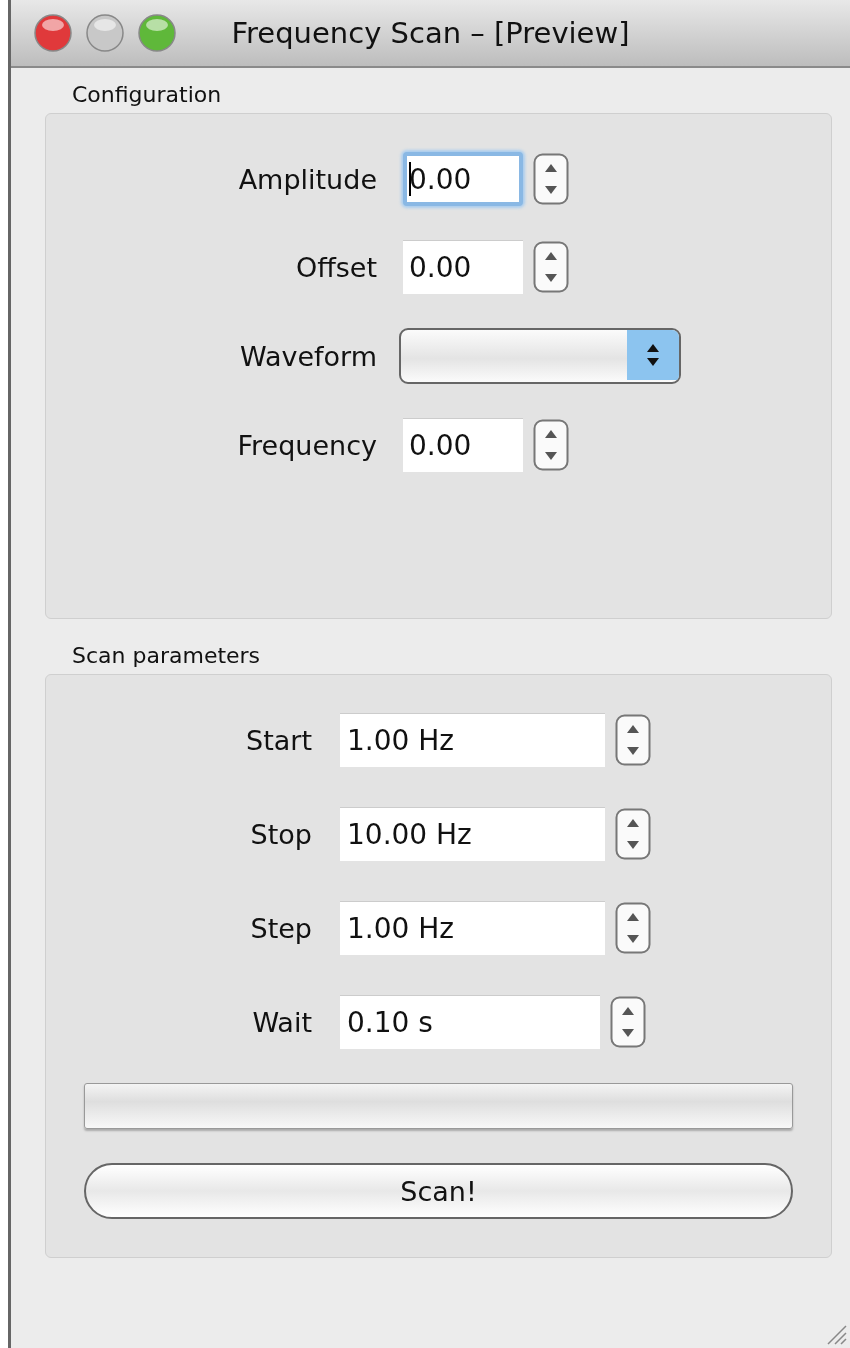 Image resolution: width=850 pixels, height=1348 pixels. Describe the element at coordinates (540, 356) in the screenshot. I see `dropdown` at that location.